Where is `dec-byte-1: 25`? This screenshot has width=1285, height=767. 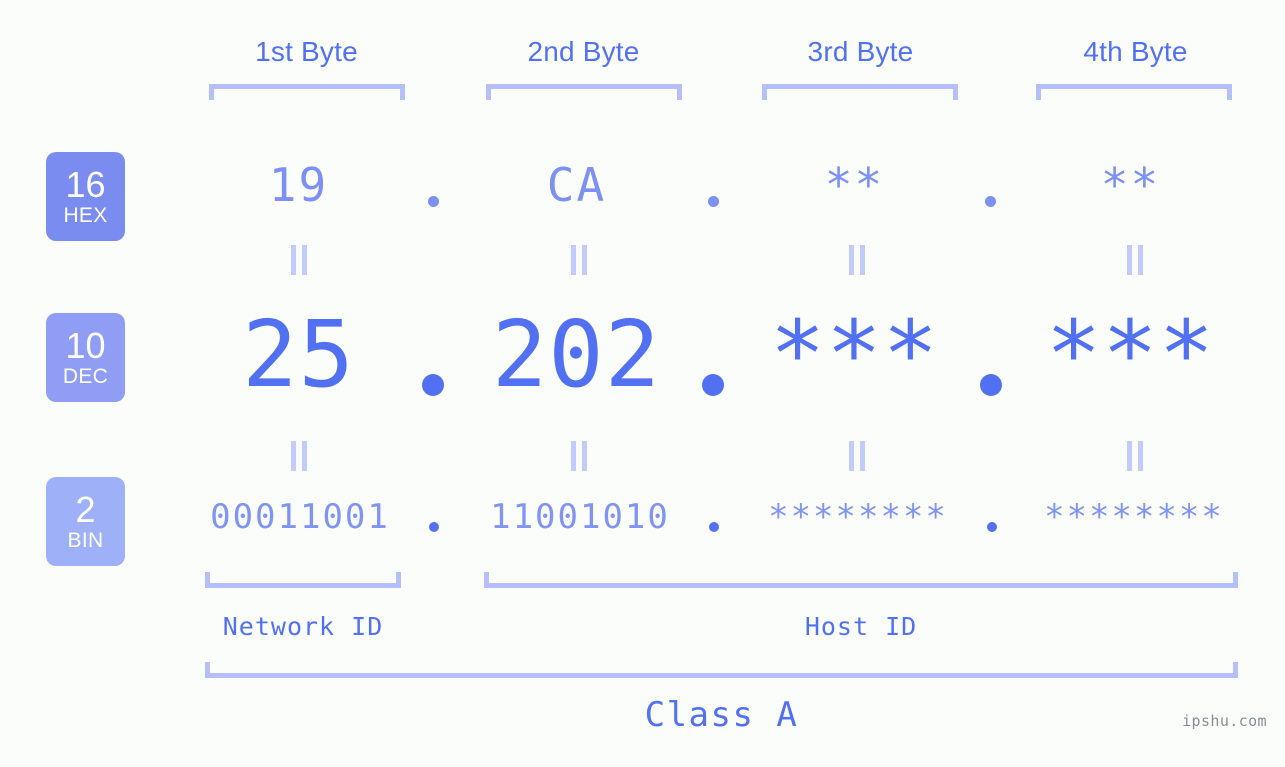
dec-byte-1: 25 is located at coordinates (298, 354).